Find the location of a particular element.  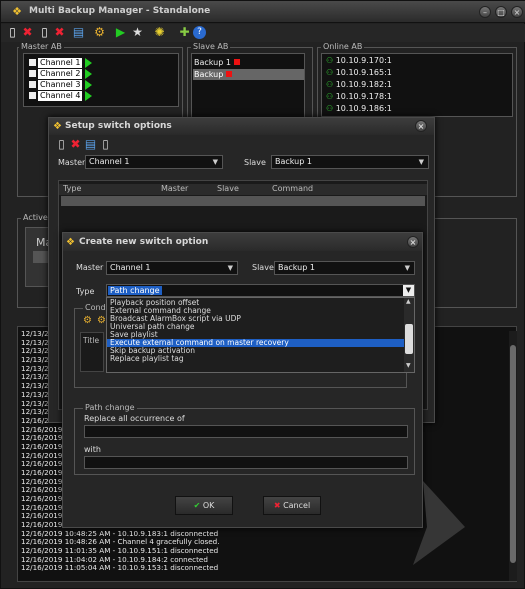

online-item: ⚇ 10.10.9.170:1 is located at coordinates (359, 60).